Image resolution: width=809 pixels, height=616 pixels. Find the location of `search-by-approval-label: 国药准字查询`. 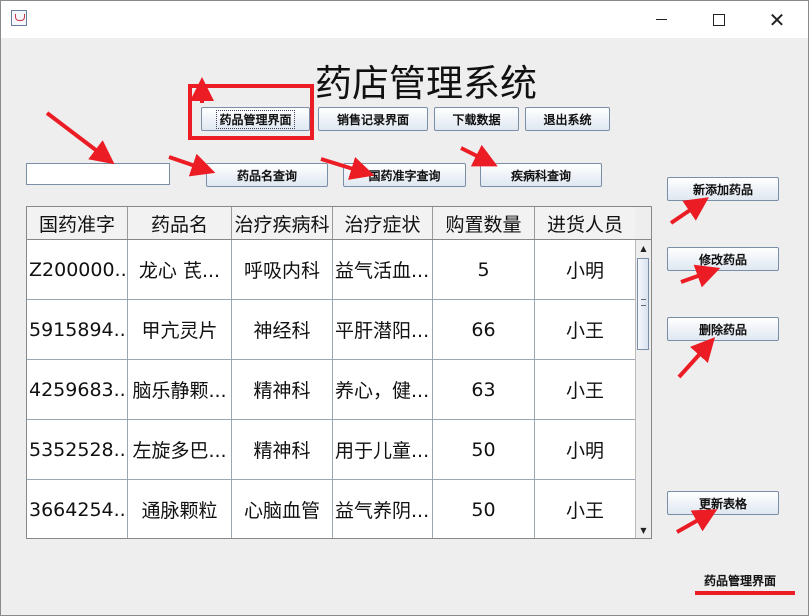

search-by-approval-label: 国药准字查询 is located at coordinates (404, 175).